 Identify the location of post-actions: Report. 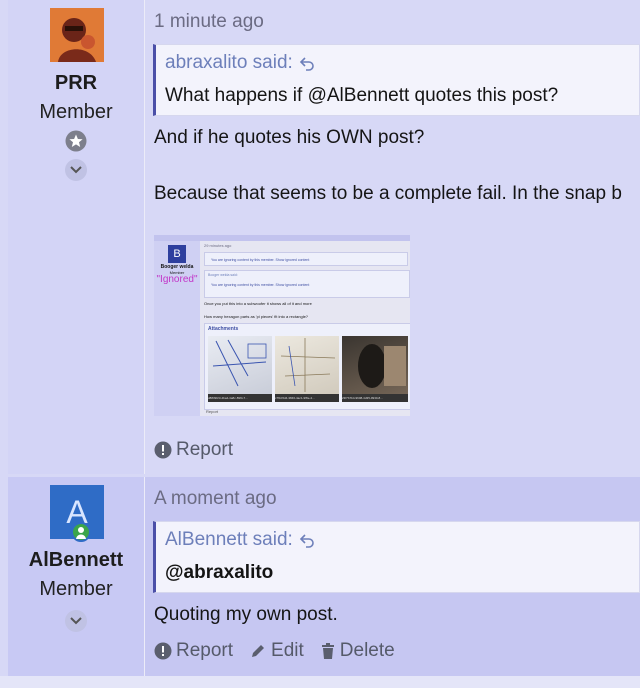
(193, 450).